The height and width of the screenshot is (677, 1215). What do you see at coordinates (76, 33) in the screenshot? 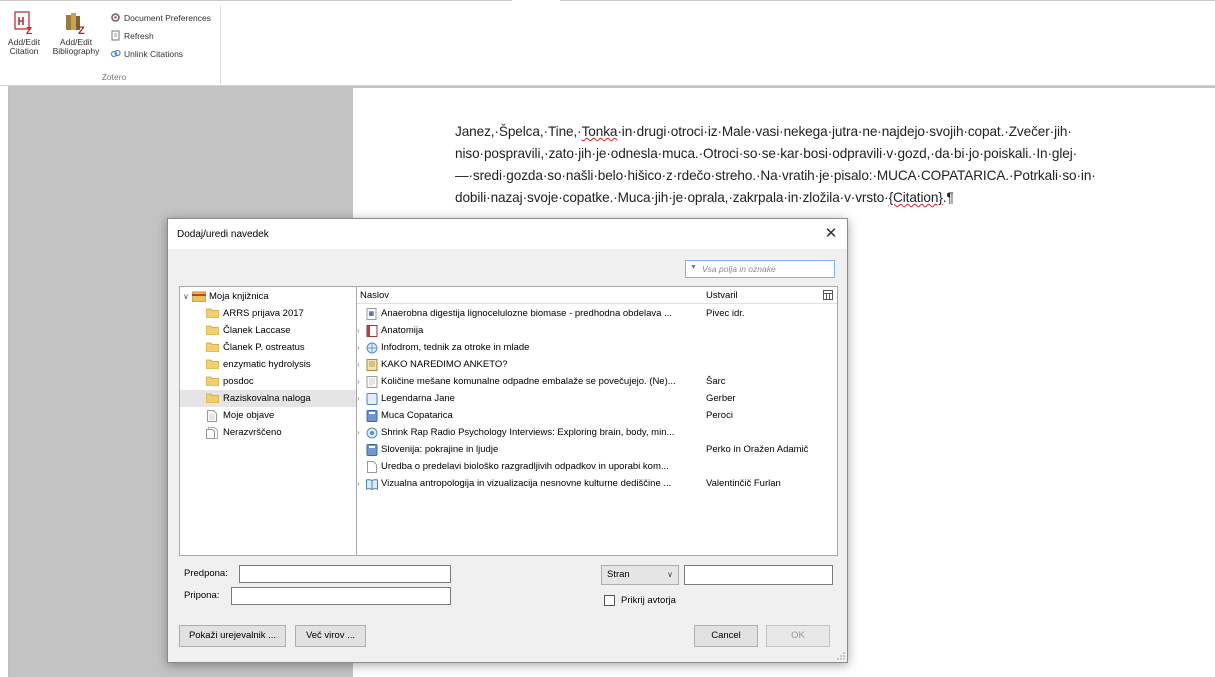
I see `add-edit-bibliography-button: Z Add/Edit Bibliography` at bounding box center [76, 33].